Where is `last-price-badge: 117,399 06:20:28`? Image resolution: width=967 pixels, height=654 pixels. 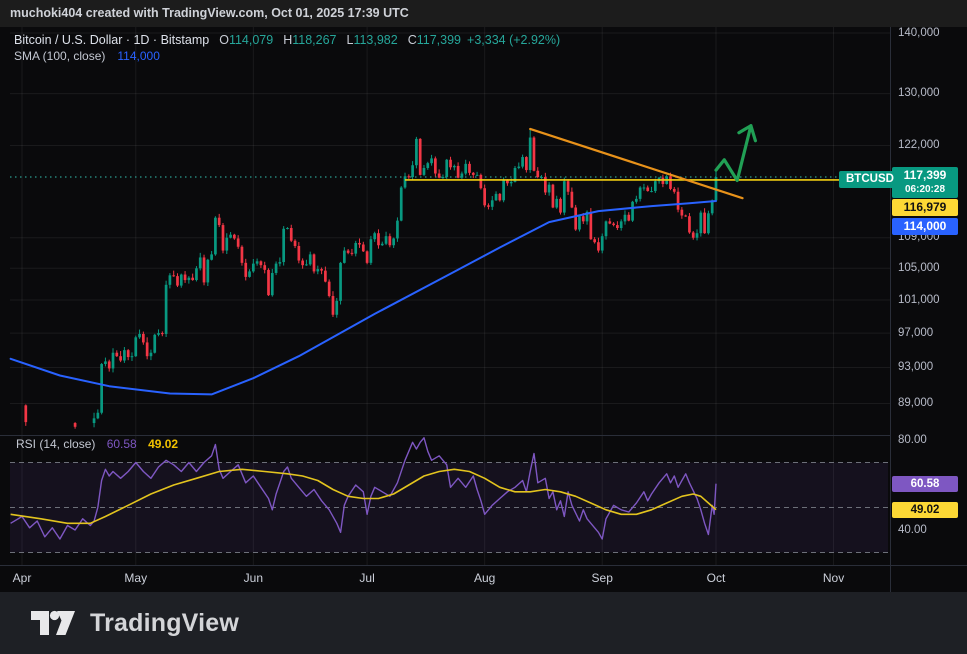 last-price-badge: 117,399 06:20:28 is located at coordinates (925, 182).